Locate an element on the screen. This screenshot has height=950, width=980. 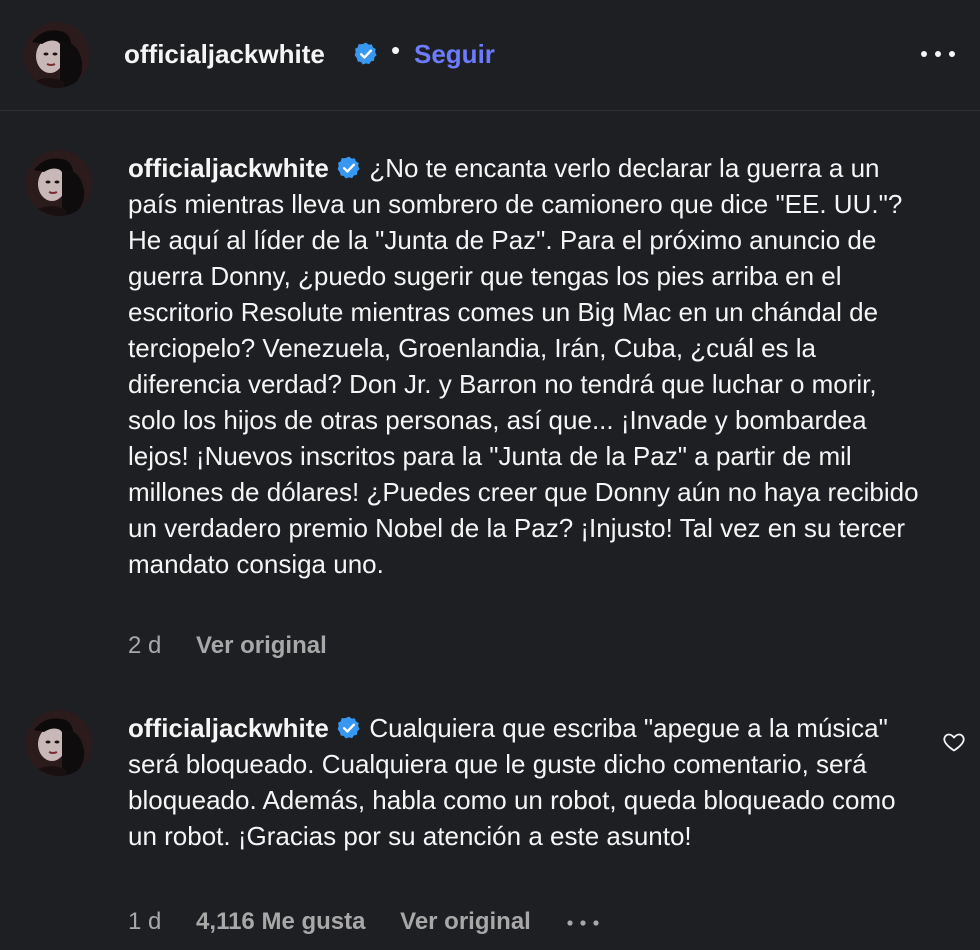
likes-count: 4,116 Me gusta is located at coordinates (280, 921).